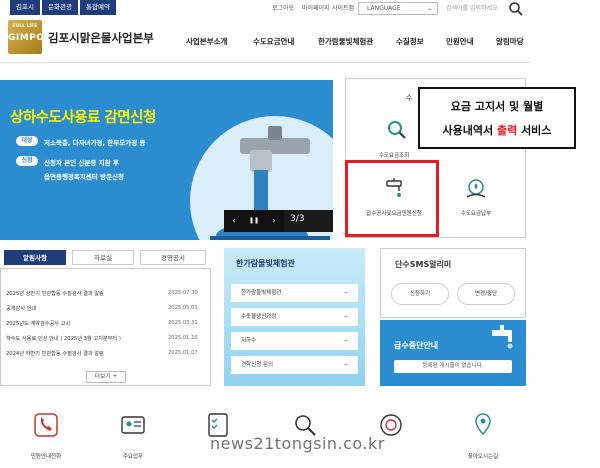  Describe the element at coordinates (35, 257) in the screenshot. I see `tab-notice: 알림사항` at that location.